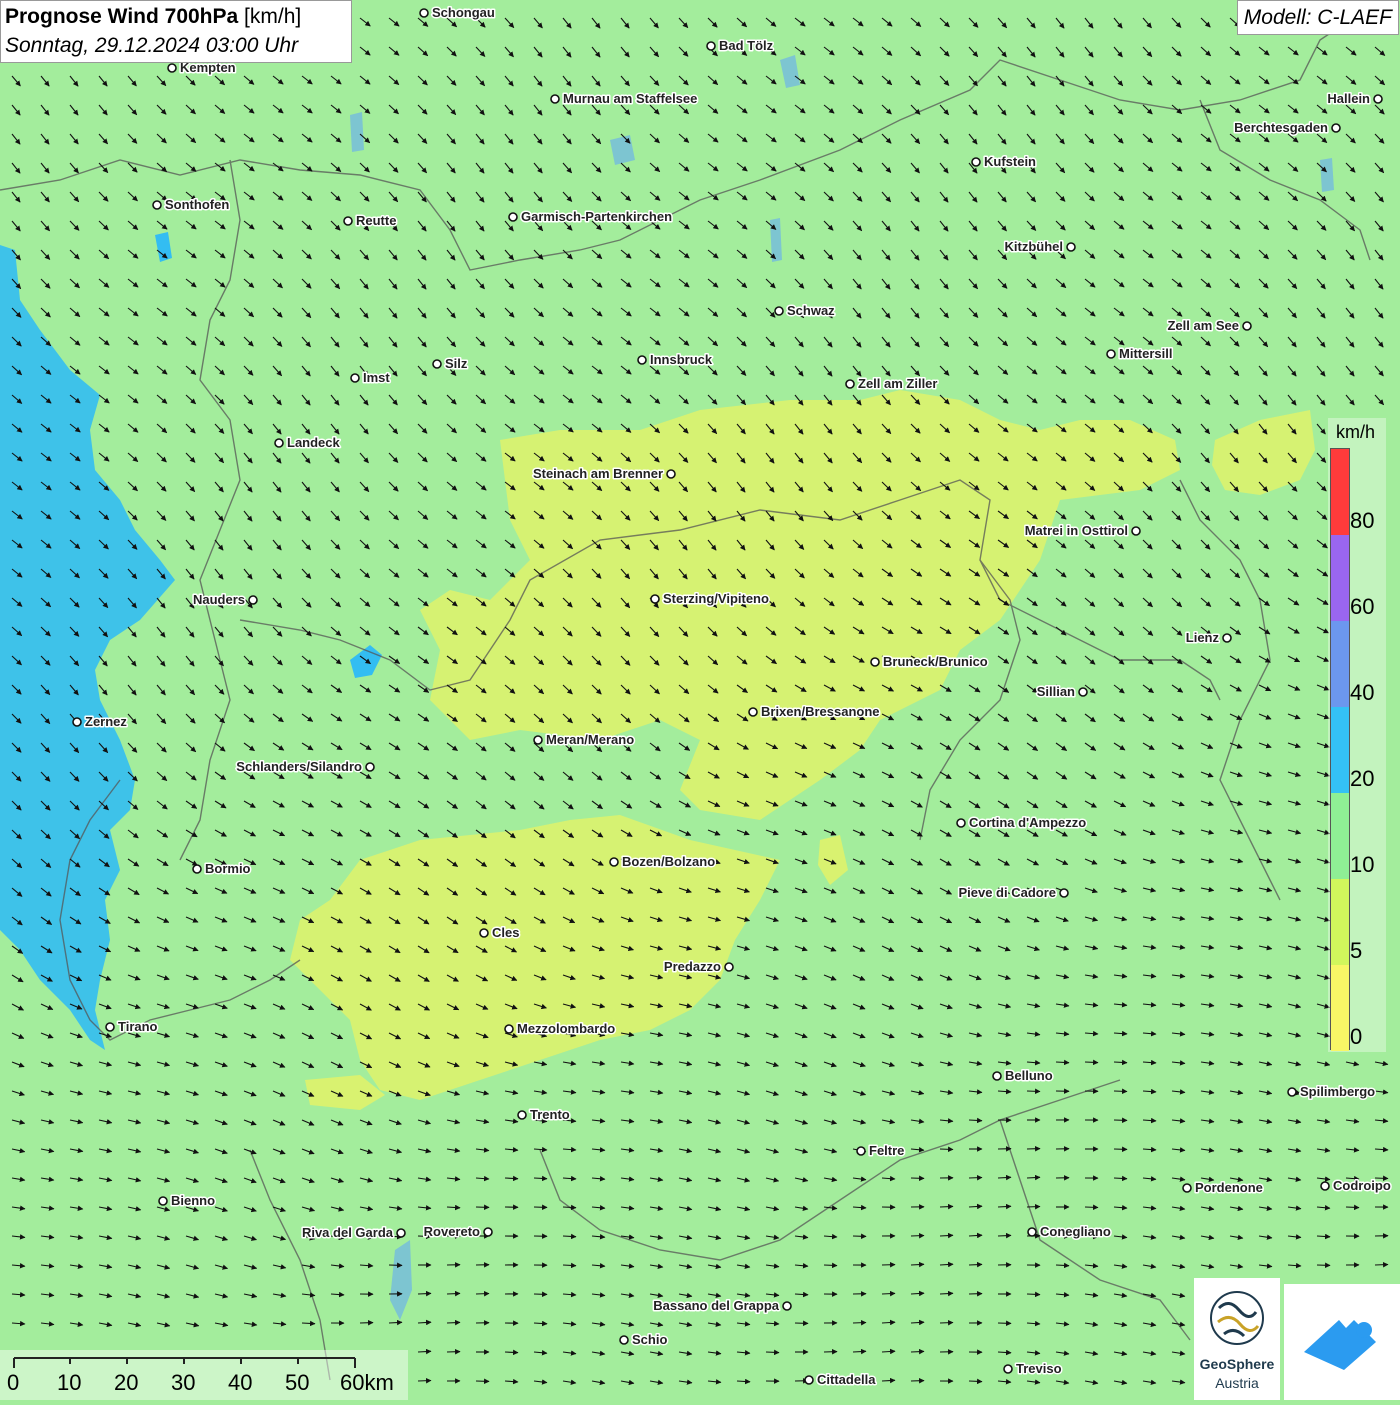 Image resolution: width=1400 pixels, height=1405 pixels. Describe the element at coordinates (886, 1150) in the screenshot. I see `city-label: Feltre` at that location.